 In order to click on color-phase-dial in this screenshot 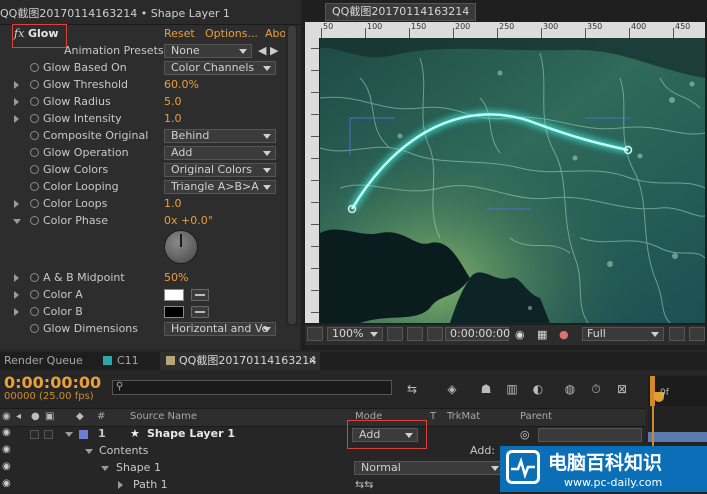, I will do `click(181, 247)`.